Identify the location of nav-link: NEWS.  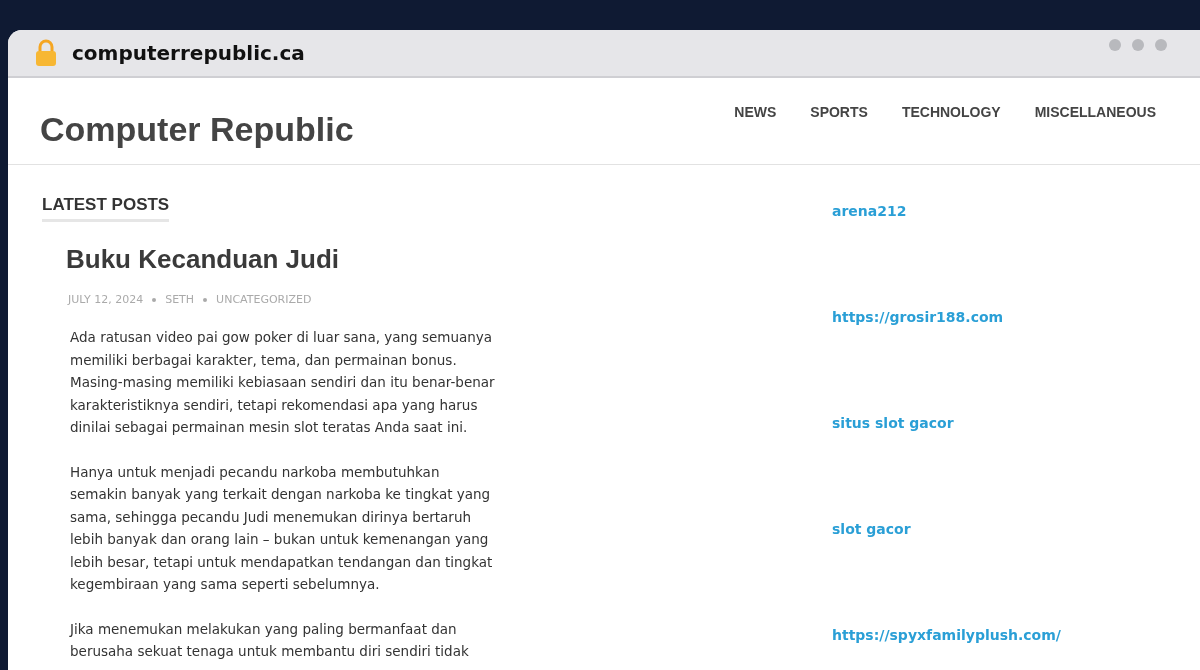
(755, 112).